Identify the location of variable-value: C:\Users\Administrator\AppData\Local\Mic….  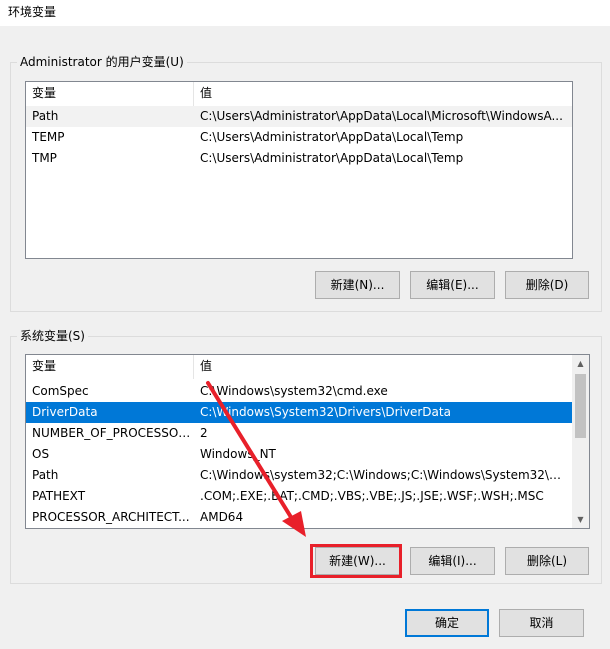
(381, 116).